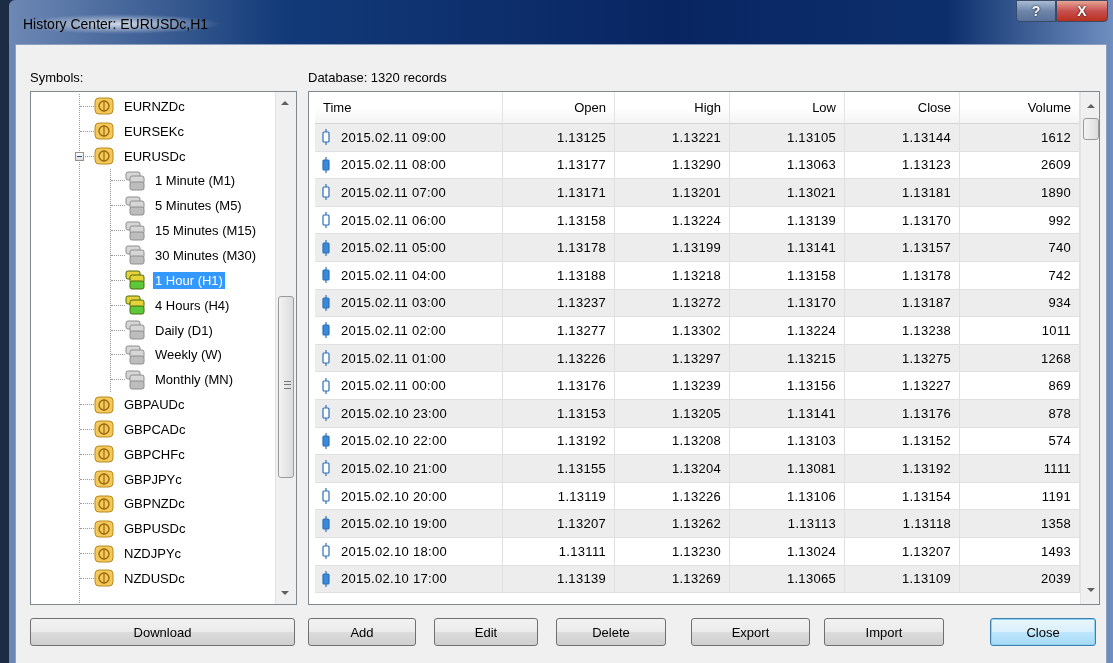 This screenshot has height=663, width=1113. I want to click on column-header: High, so click(672, 108).